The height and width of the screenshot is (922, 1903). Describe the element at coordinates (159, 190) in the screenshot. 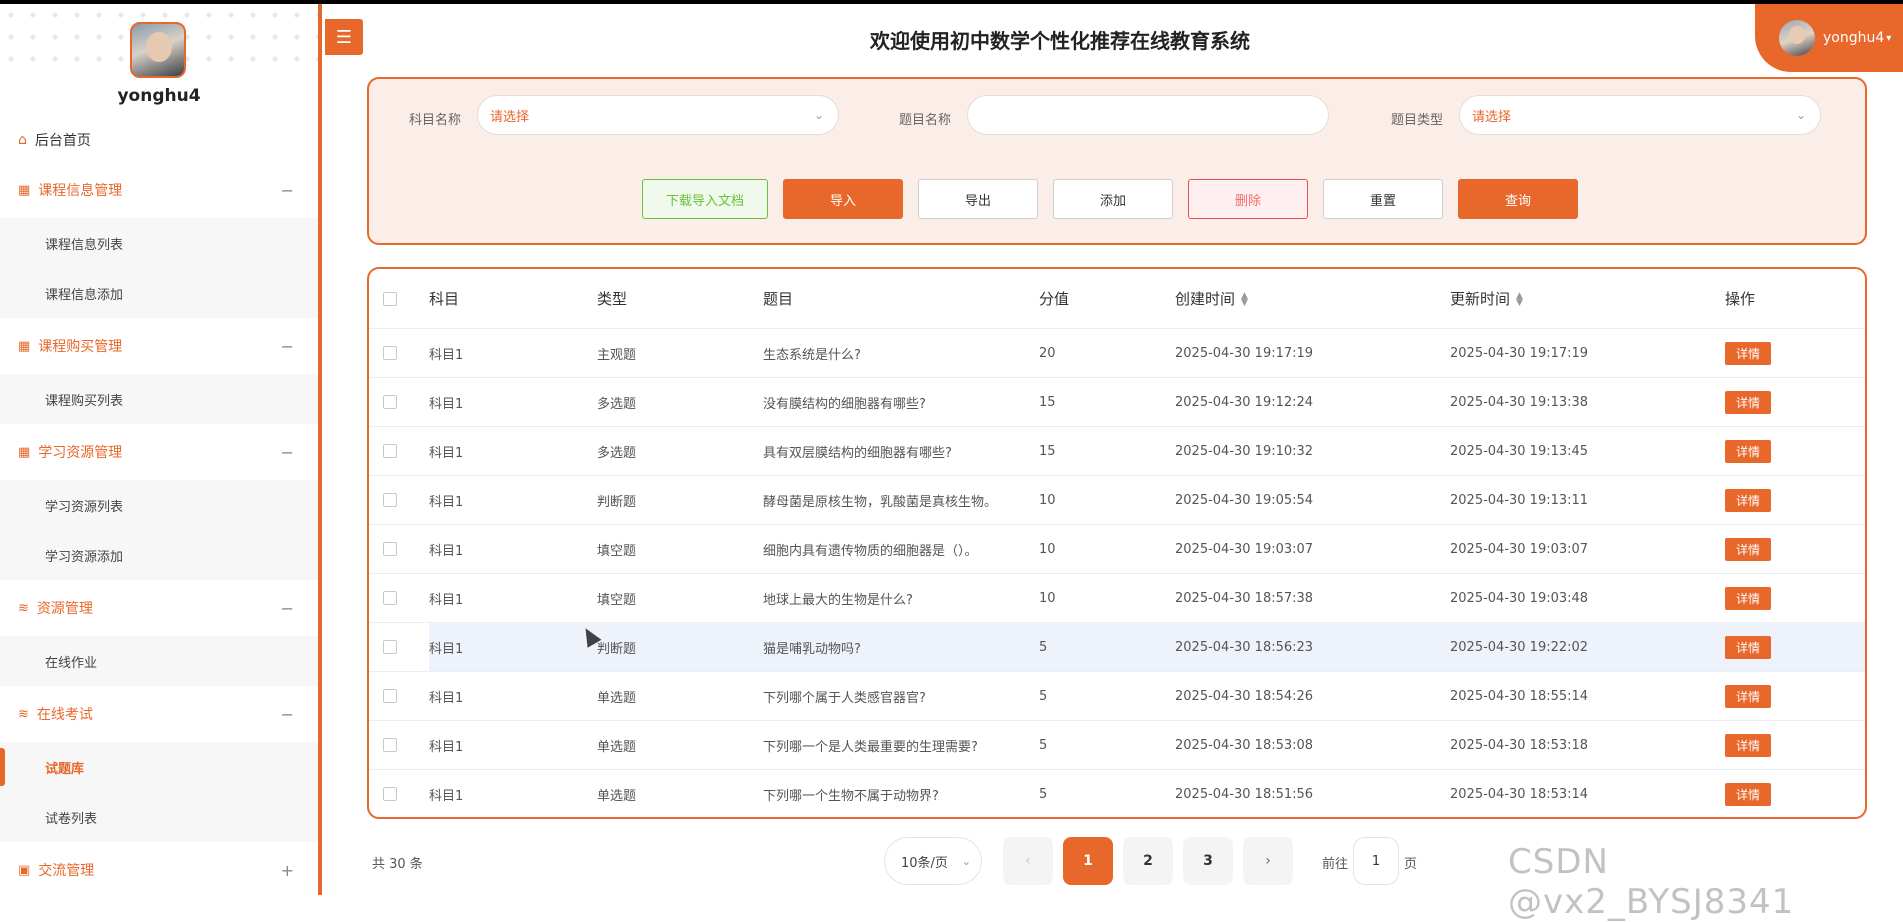

I see `group-head-course-info: ▦ 课程信息管理 −` at that location.